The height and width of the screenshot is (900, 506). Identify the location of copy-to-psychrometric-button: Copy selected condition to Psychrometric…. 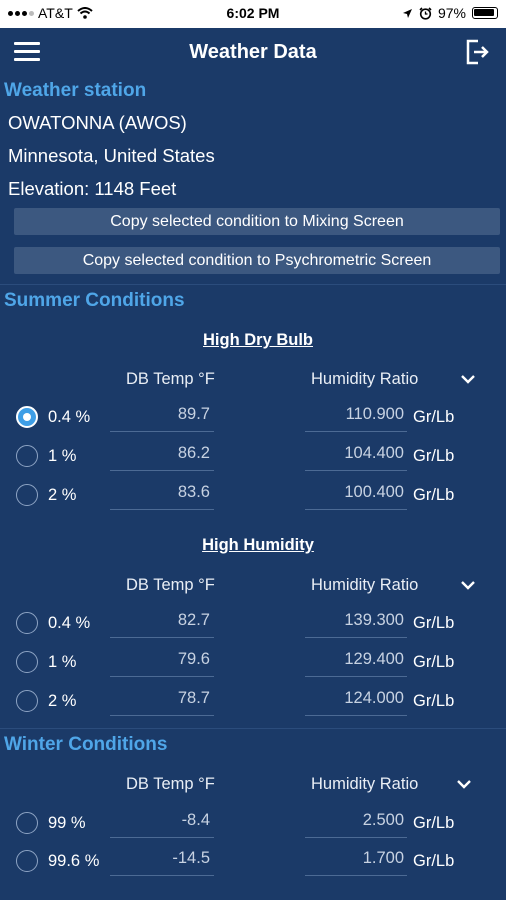
(257, 260).